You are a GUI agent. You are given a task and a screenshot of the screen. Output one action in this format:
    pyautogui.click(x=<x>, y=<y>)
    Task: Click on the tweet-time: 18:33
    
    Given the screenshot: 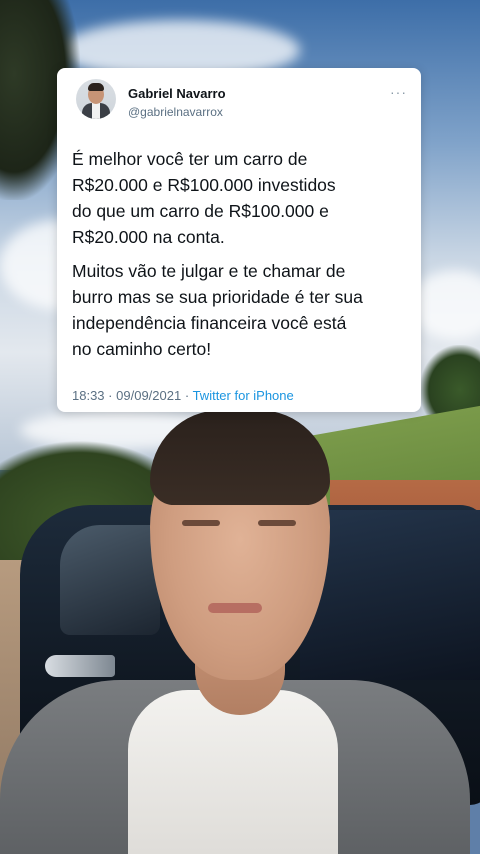 What is the action you would take?
    pyautogui.click(x=88, y=395)
    